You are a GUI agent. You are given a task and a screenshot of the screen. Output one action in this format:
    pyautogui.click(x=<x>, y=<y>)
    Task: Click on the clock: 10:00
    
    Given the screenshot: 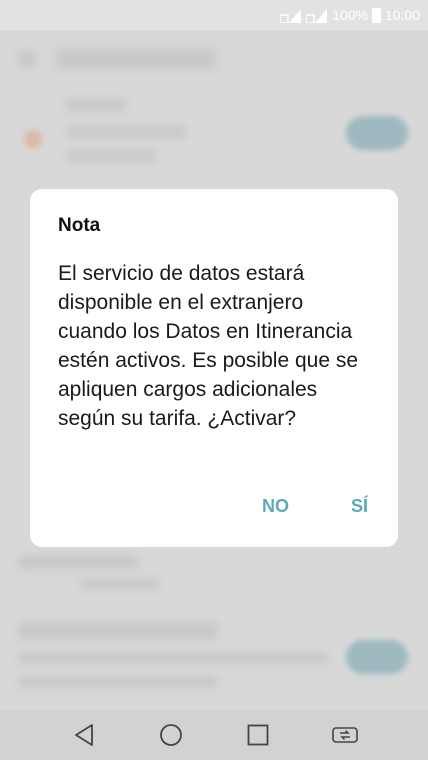 What is the action you would take?
    pyautogui.click(x=402, y=15)
    